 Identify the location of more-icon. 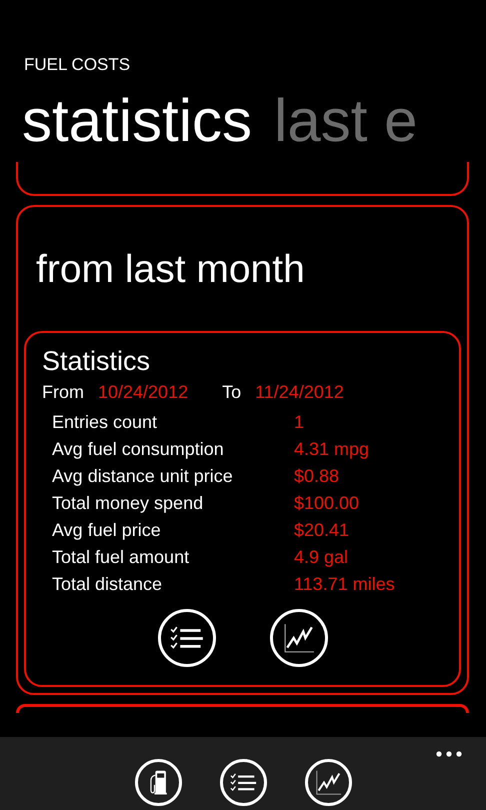
(449, 754).